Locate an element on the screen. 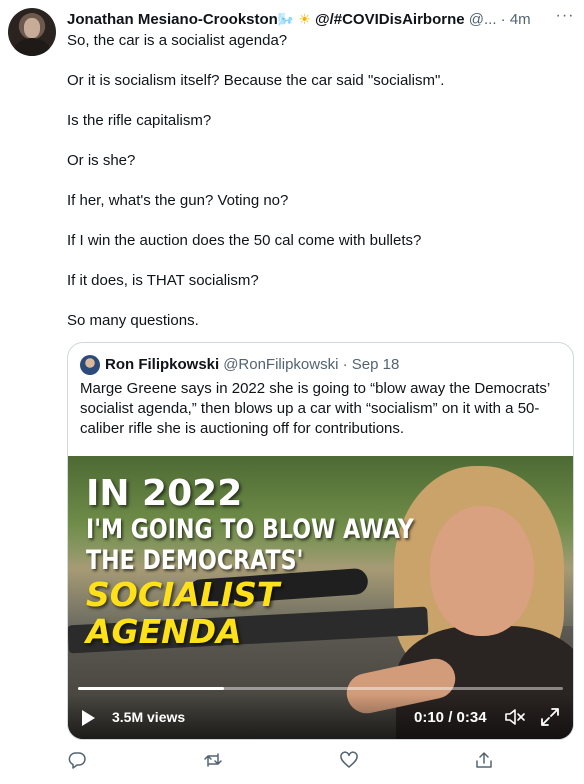 Image resolution: width=584 pixels, height=784 pixels. more-icon: ··· is located at coordinates (565, 18).